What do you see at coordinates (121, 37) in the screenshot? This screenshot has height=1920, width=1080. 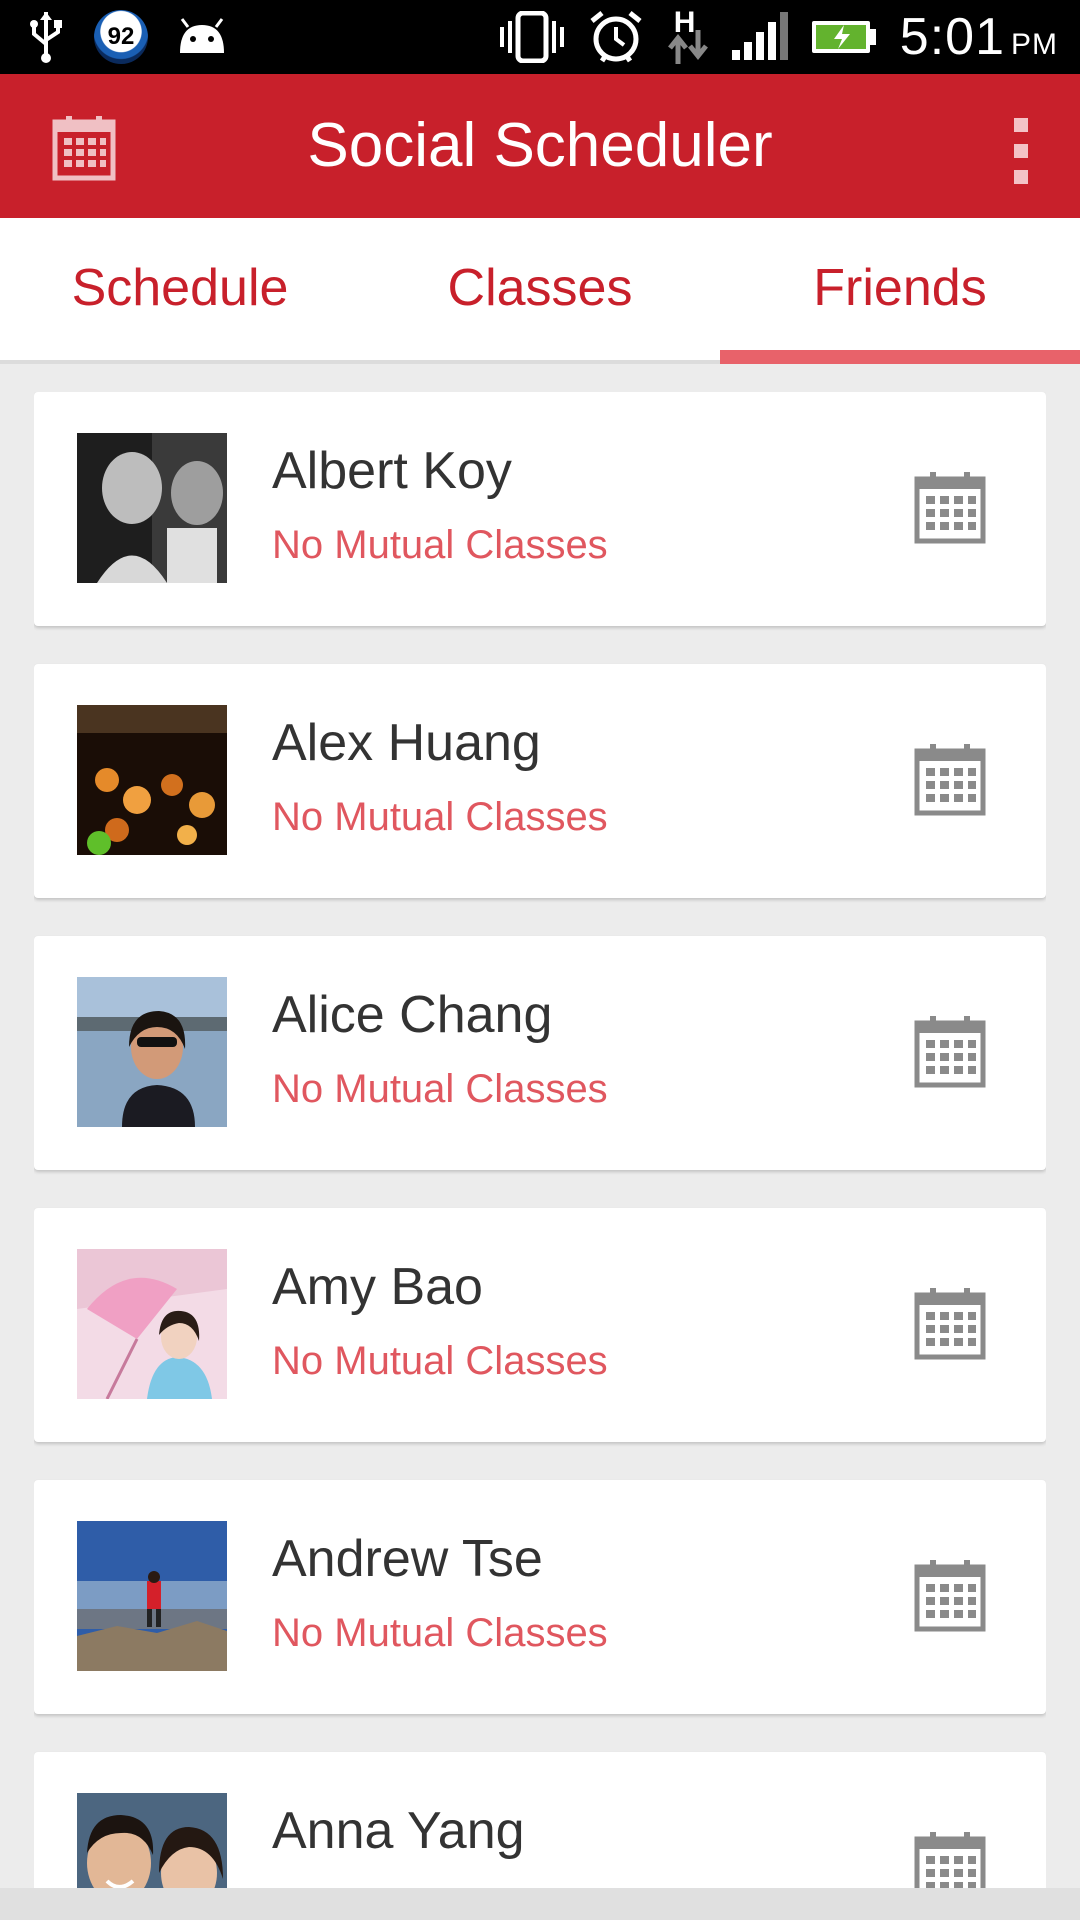 I see `battery-level-badge: 92` at bounding box center [121, 37].